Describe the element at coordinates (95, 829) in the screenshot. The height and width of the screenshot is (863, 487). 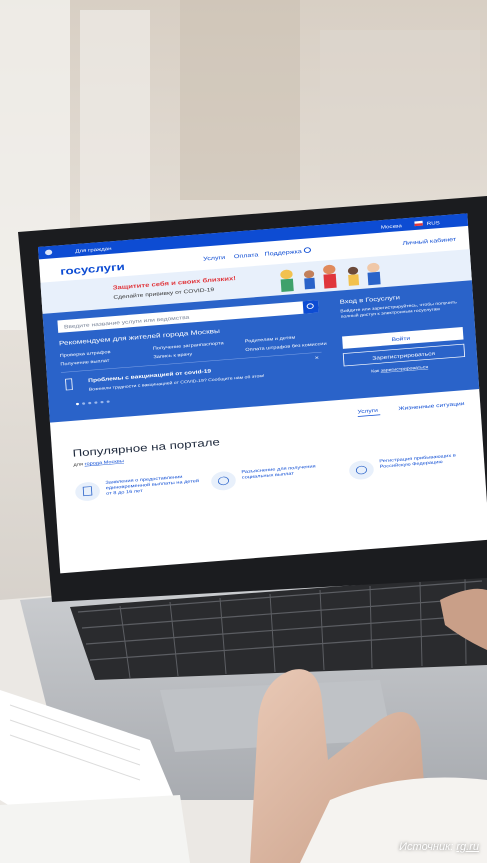
I see `paper-stack-lower` at that location.